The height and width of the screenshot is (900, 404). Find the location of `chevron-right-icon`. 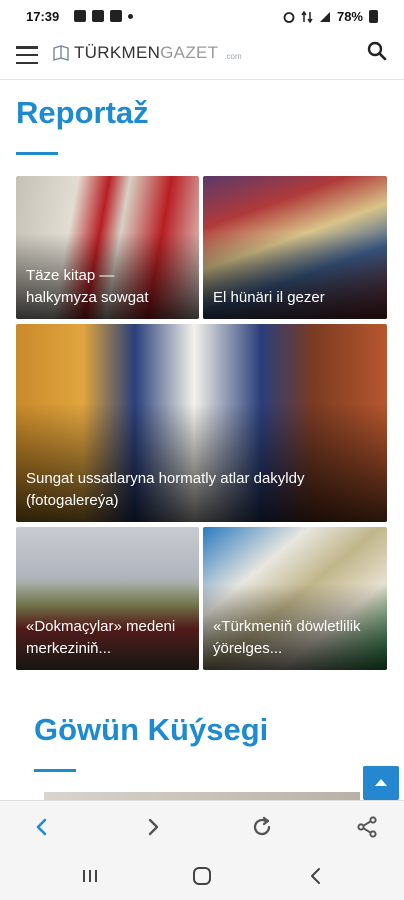

chevron-right-icon is located at coordinates (153, 827).